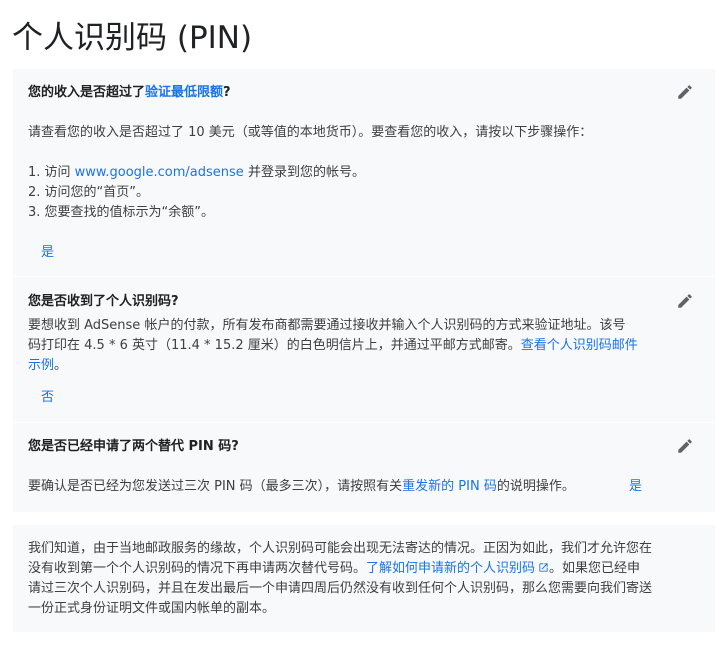 This screenshot has height=652, width=722. Describe the element at coordinates (121, 212) in the screenshot. I see `step-3: 3. 您要查找的值标示为“余额”。` at that location.